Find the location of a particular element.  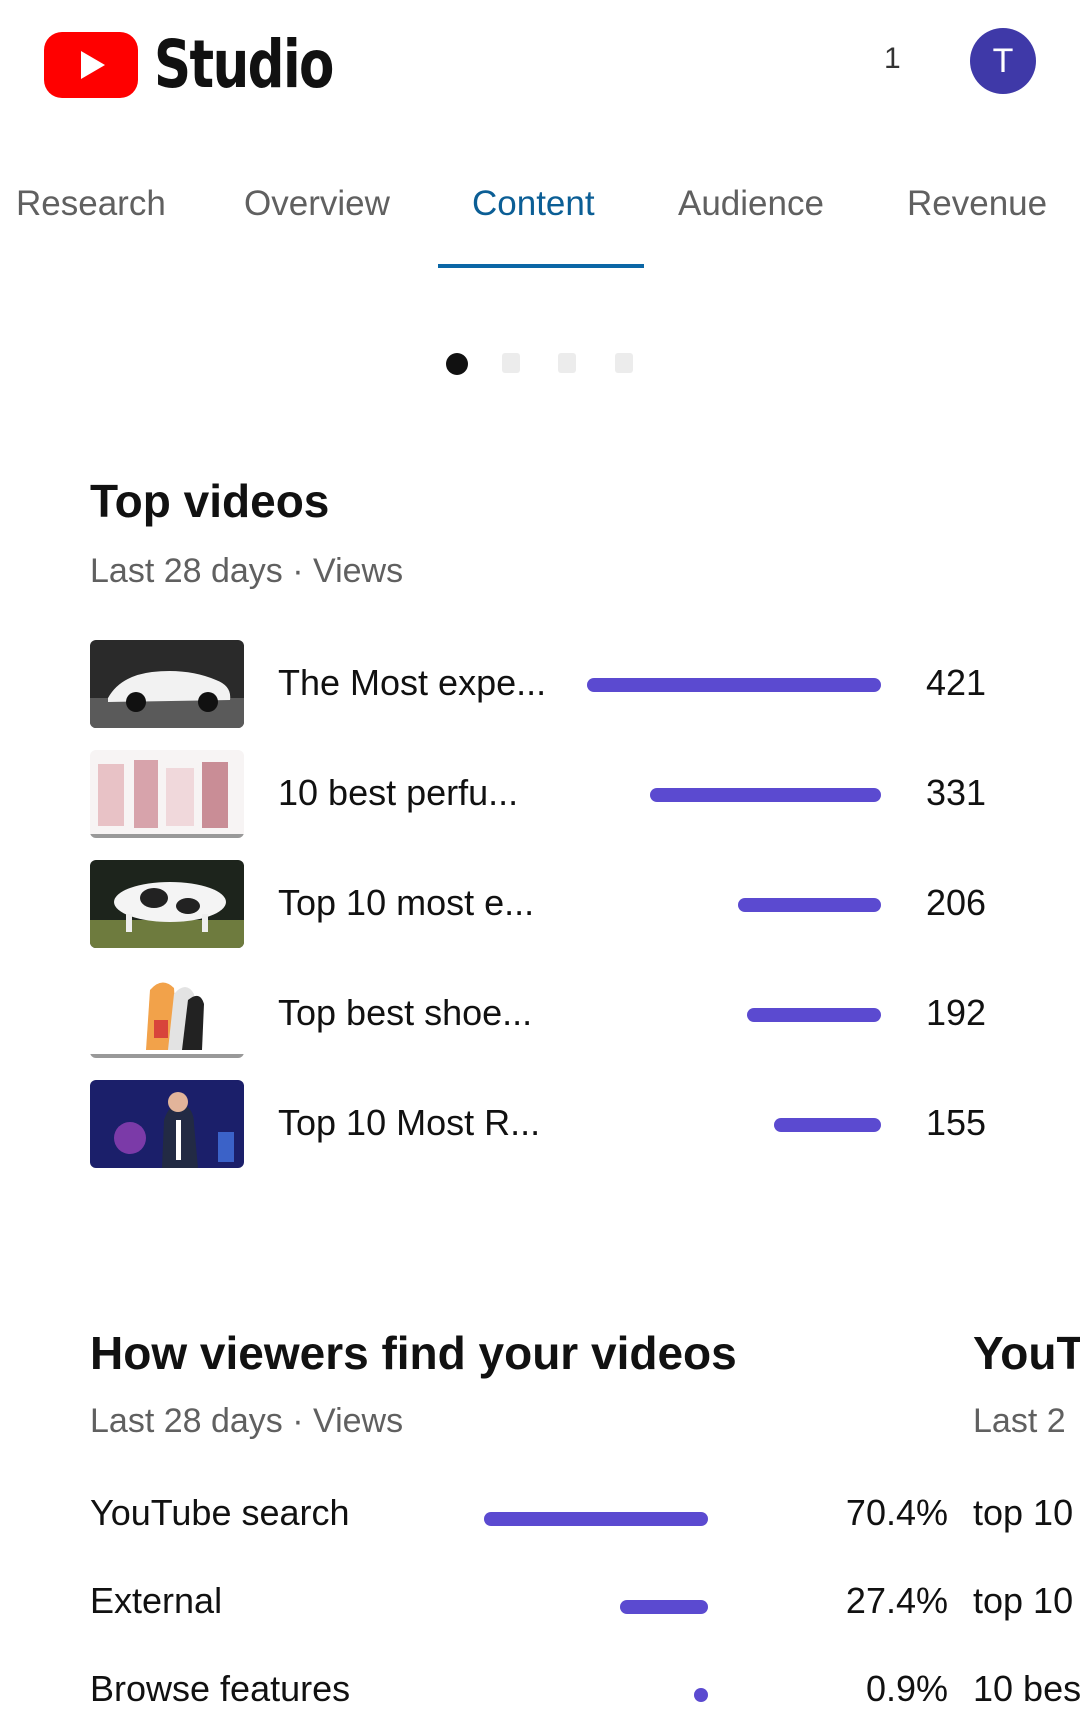

tab-research: Research is located at coordinates (91, 204).